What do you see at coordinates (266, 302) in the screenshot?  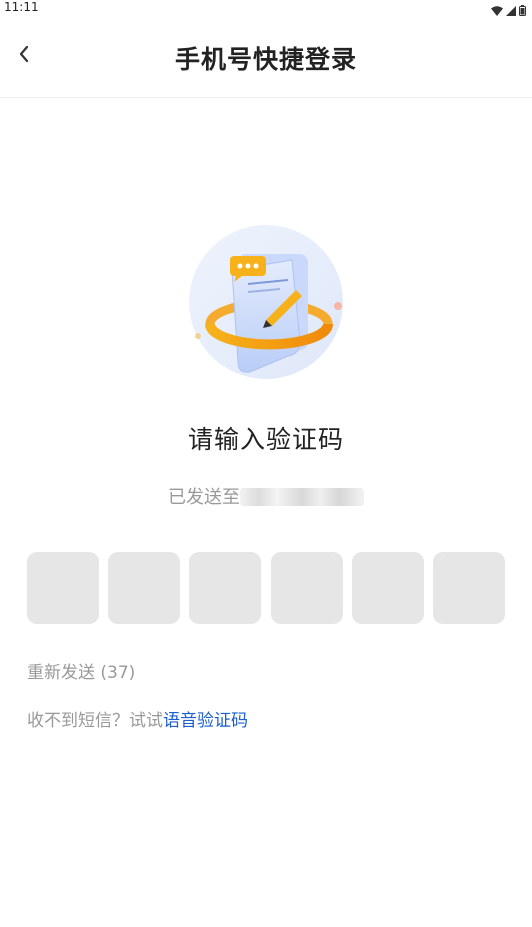 I see `sms-illustration` at bounding box center [266, 302].